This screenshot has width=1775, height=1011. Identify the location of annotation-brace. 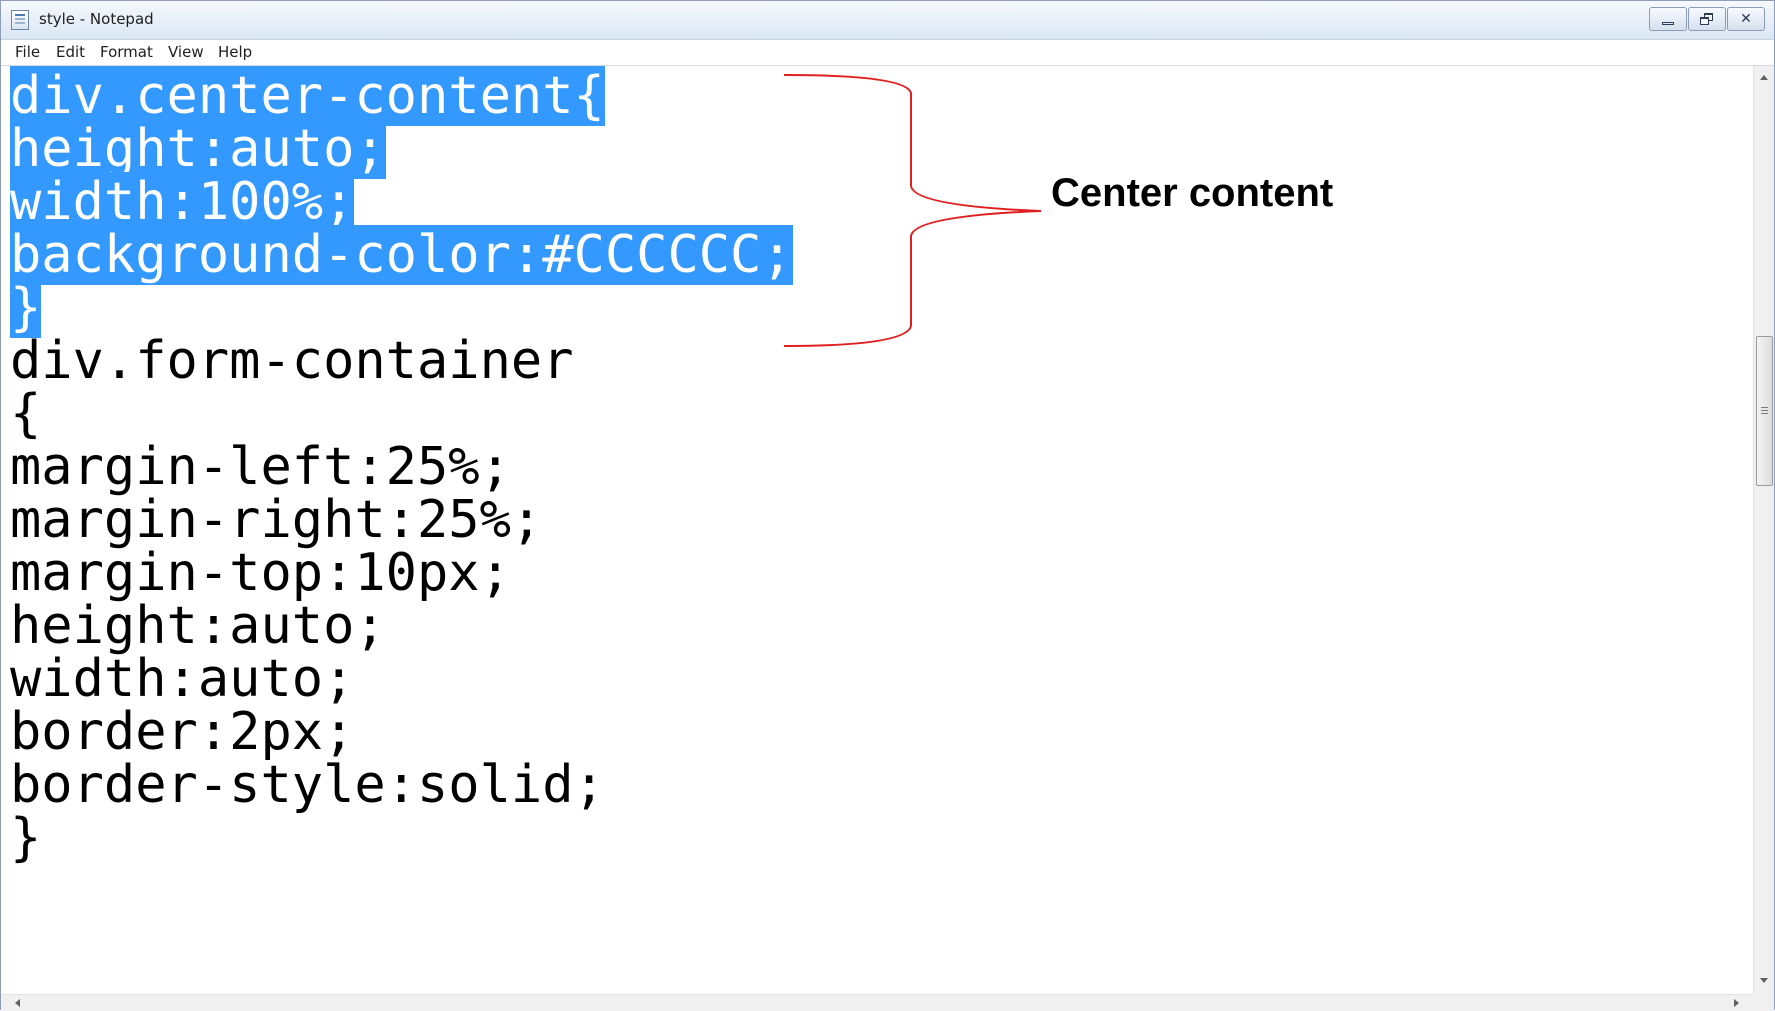
(912, 210).